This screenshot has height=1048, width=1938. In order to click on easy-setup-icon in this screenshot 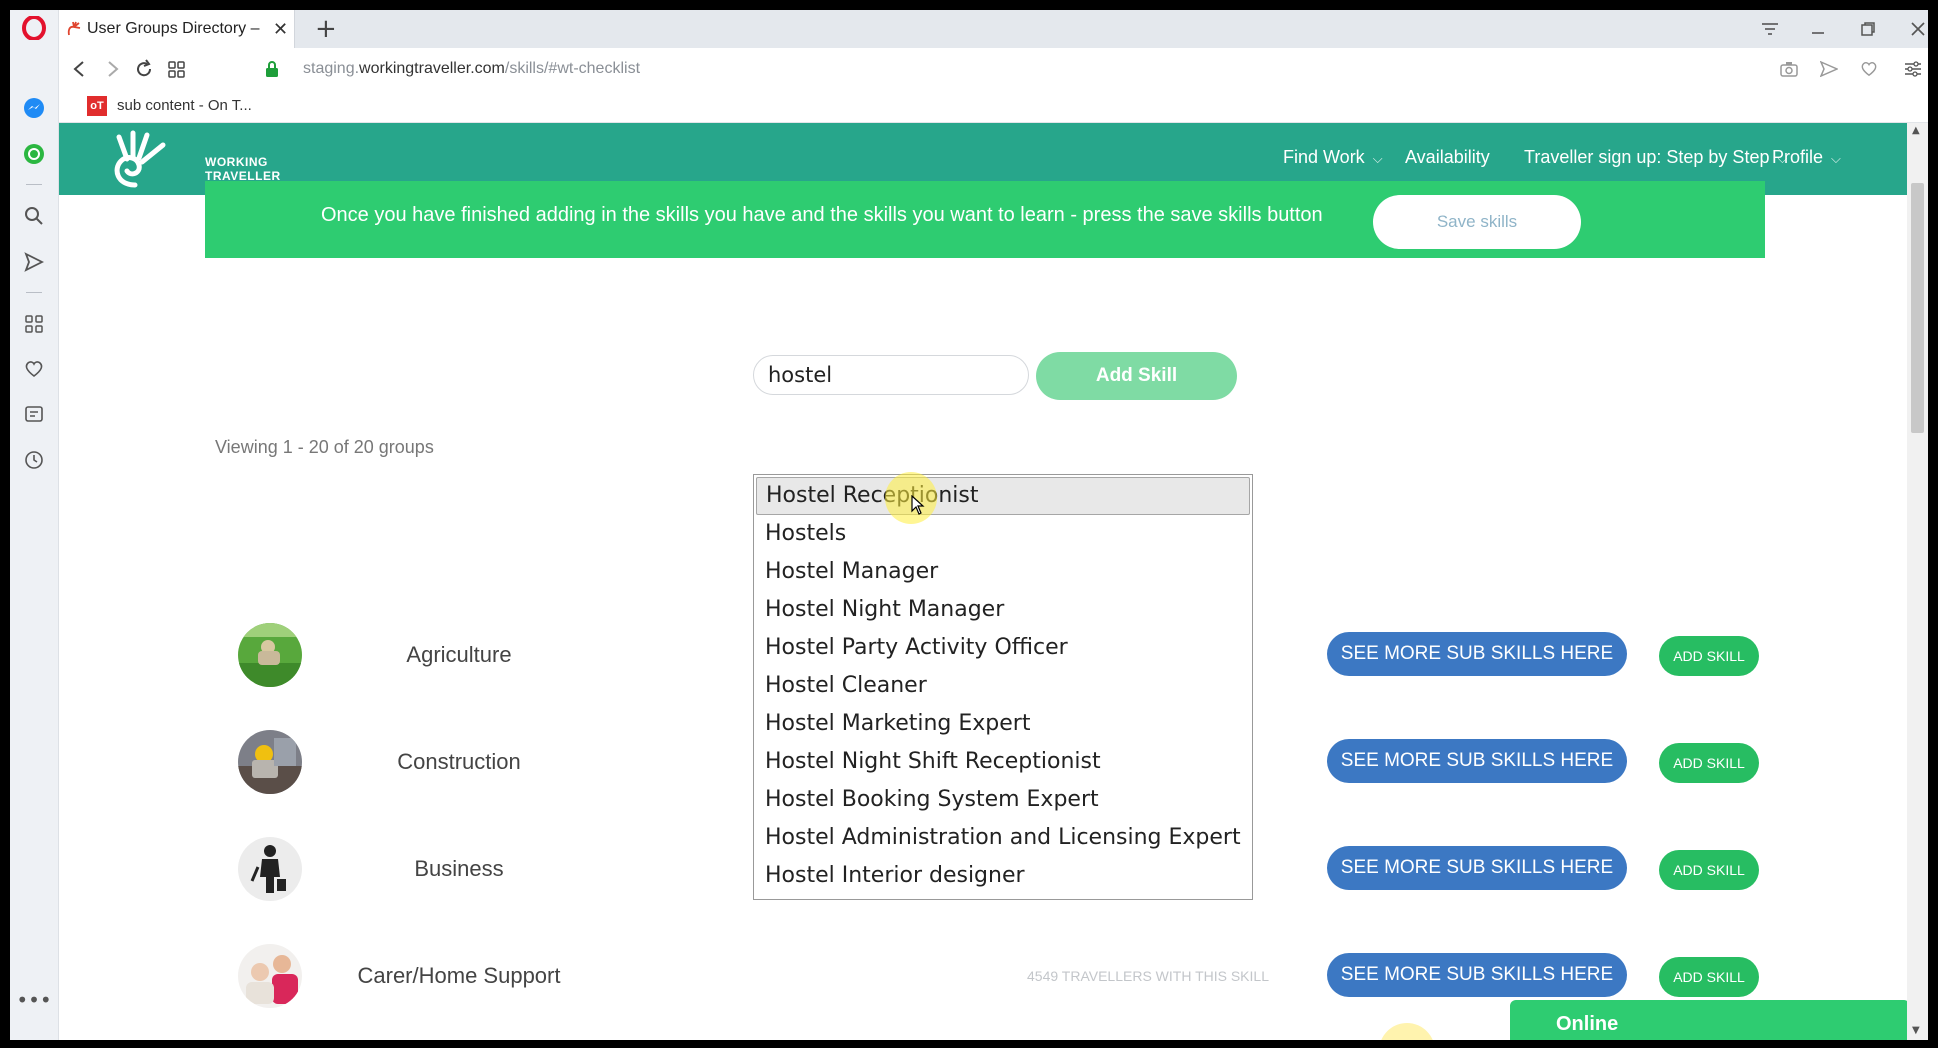, I will do `click(1913, 69)`.